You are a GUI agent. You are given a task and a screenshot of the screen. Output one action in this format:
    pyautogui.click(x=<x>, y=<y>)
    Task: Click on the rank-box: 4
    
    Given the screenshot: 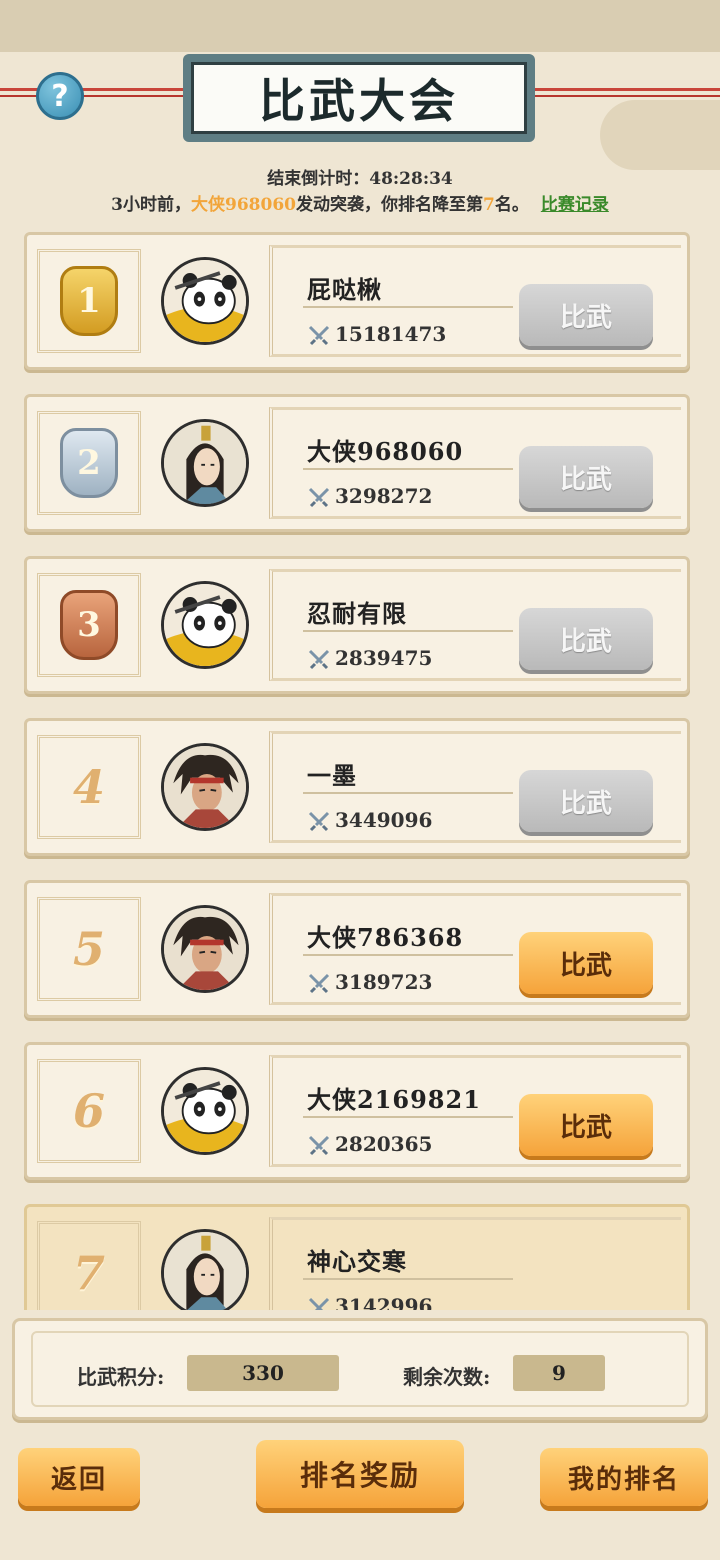 What is the action you would take?
    pyautogui.click(x=89, y=787)
    